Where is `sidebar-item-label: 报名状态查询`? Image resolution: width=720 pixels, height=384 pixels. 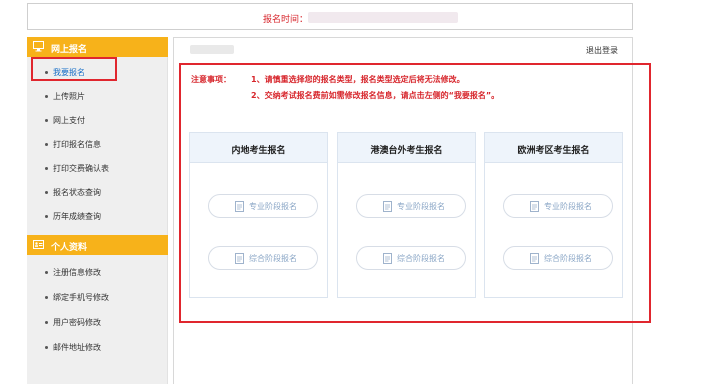
sidebar-item-label: 报名状态查询 is located at coordinates (77, 192).